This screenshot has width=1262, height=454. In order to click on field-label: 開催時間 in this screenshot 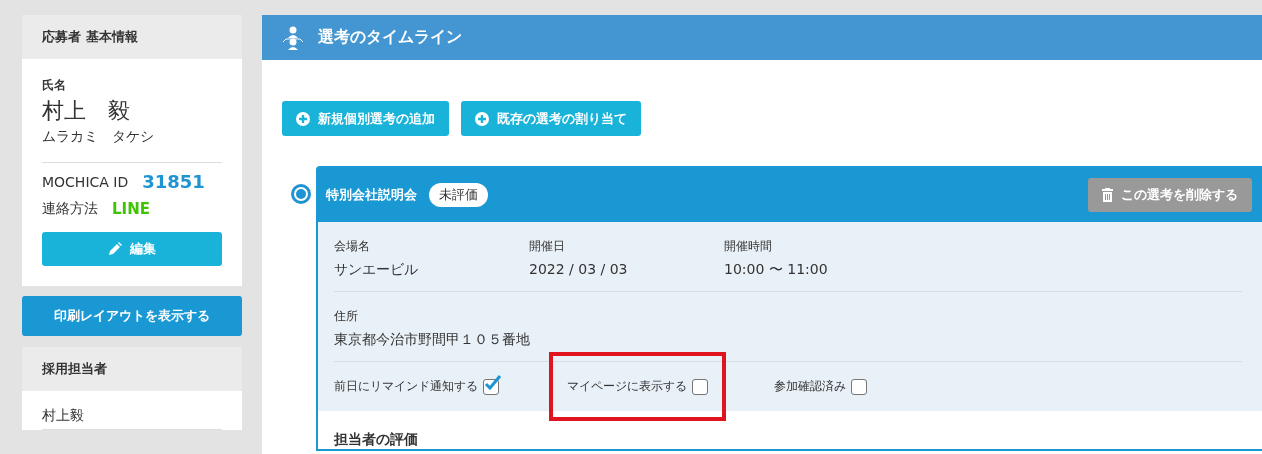, I will do `click(748, 246)`.